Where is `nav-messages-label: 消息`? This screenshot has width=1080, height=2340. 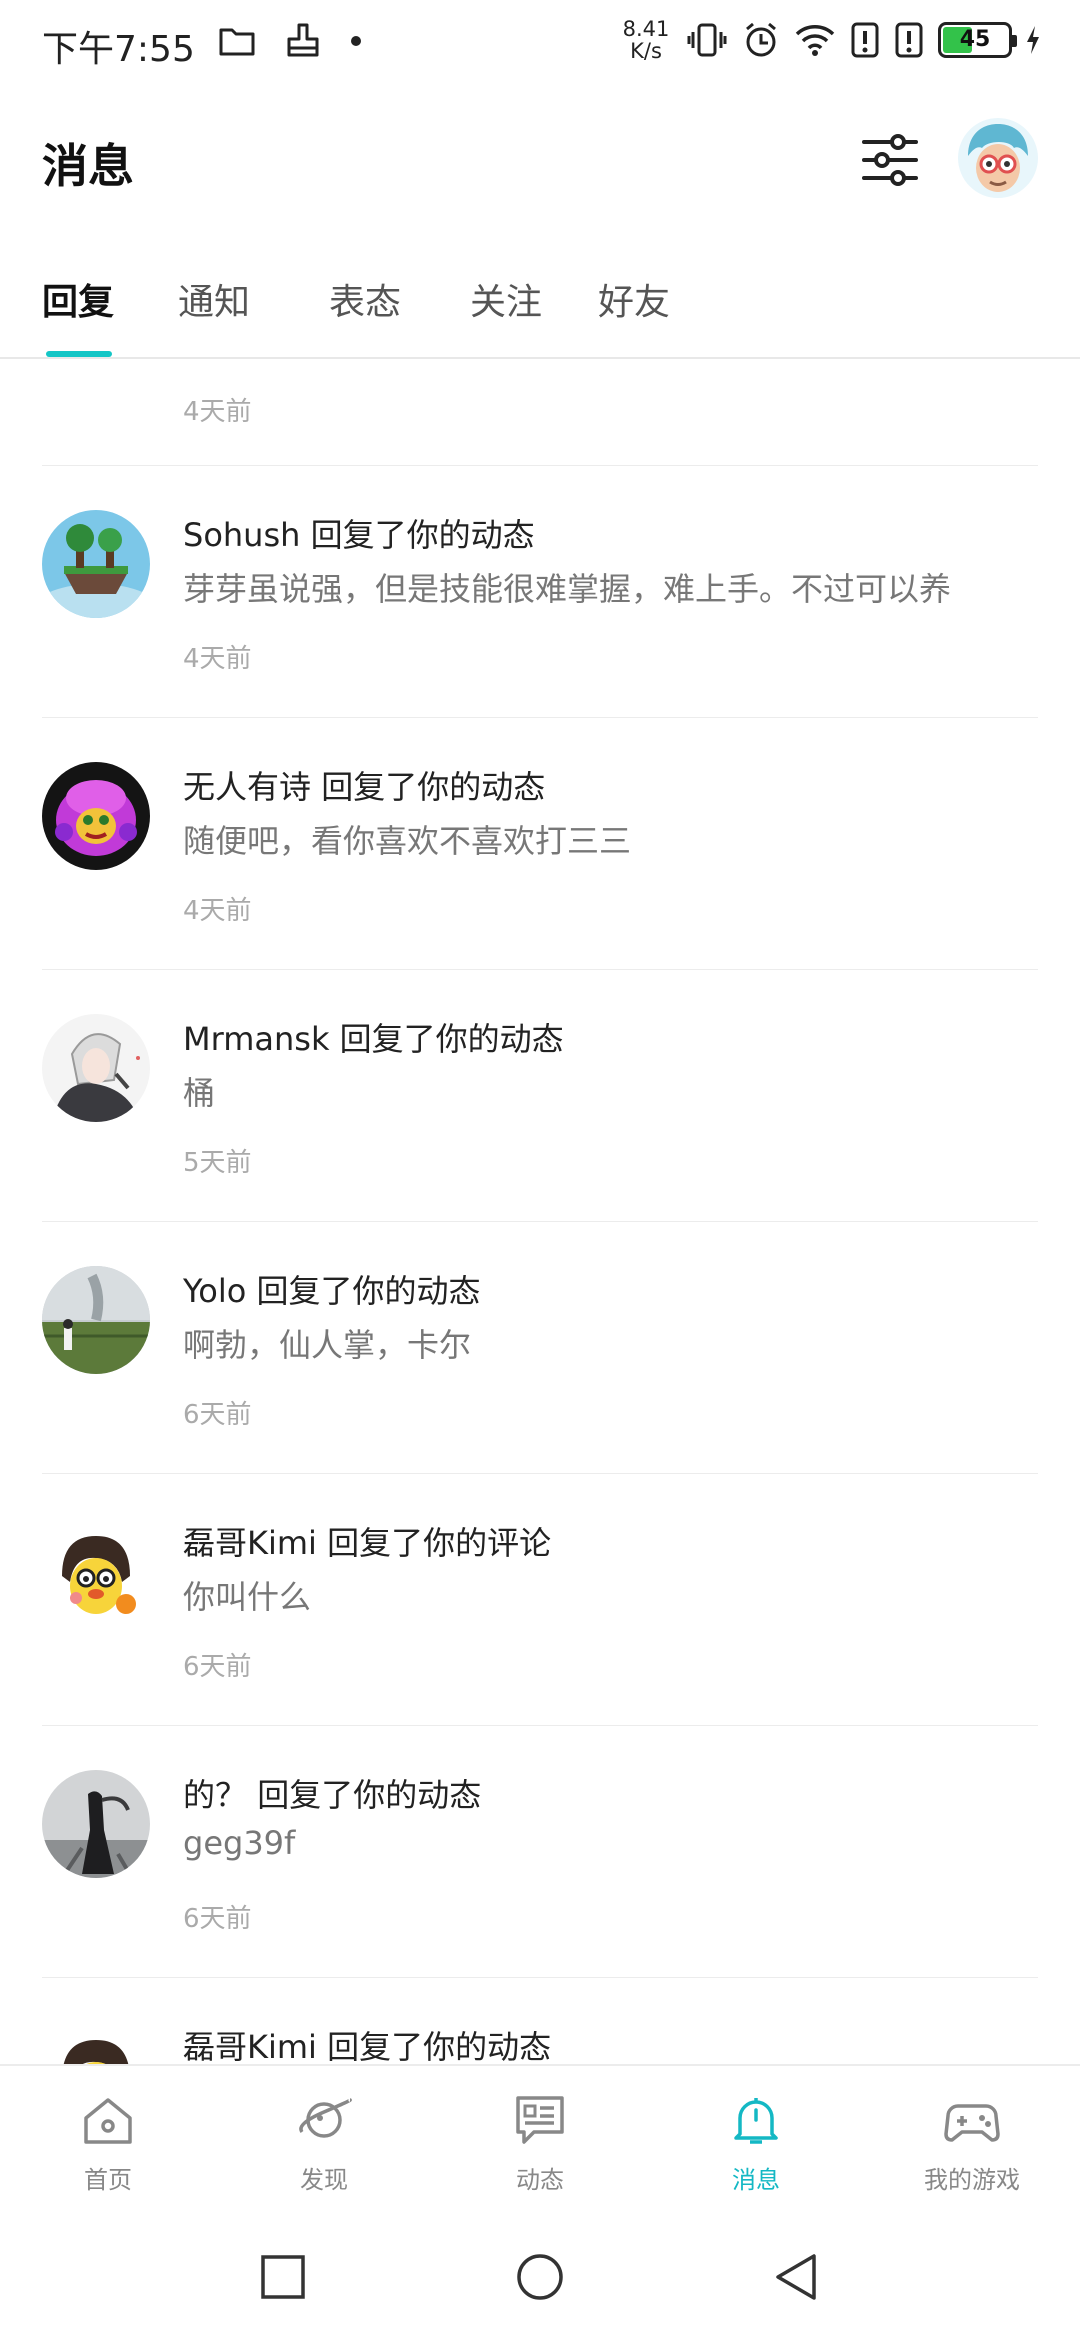 nav-messages-label: 消息 is located at coordinates (756, 2180).